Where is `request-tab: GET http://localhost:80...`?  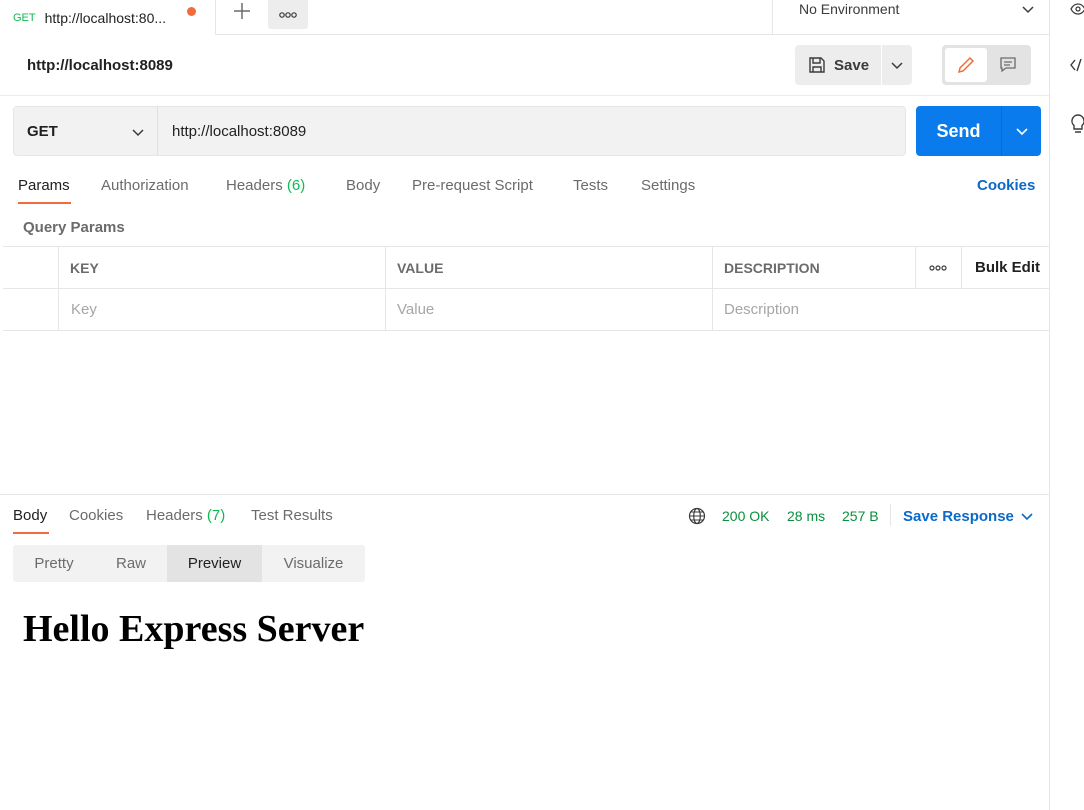
request-tab: GET http://localhost:80... is located at coordinates (108, 17).